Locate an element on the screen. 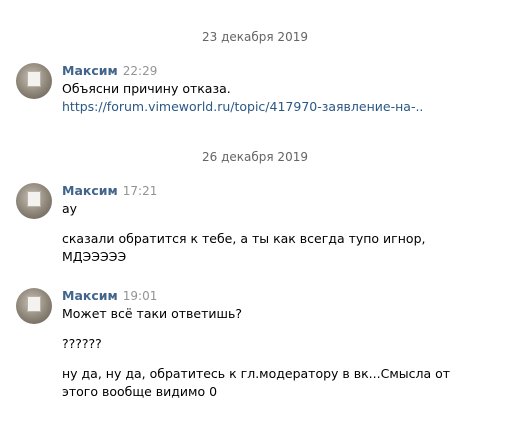 The height and width of the screenshot is (443, 510). message-text: ?????? is located at coordinates (82, 343).